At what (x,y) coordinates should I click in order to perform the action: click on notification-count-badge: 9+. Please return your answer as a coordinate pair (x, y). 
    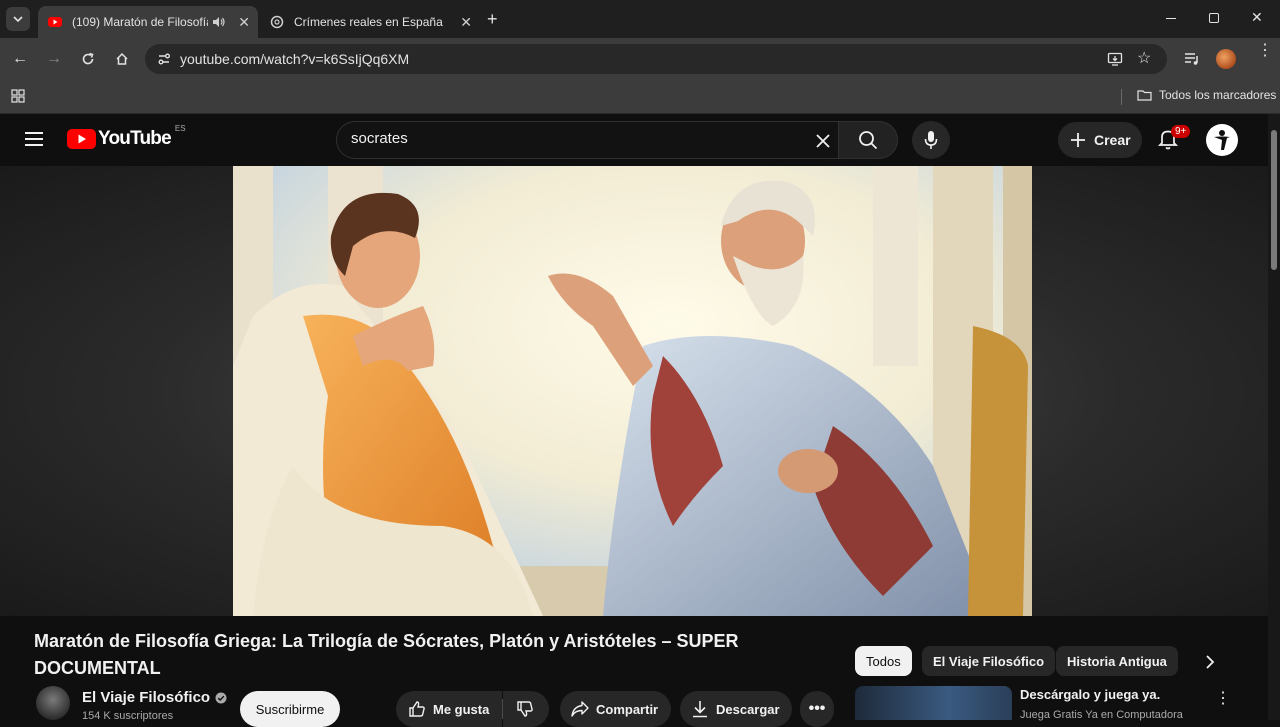
    Looking at the image, I should click on (1181, 131).